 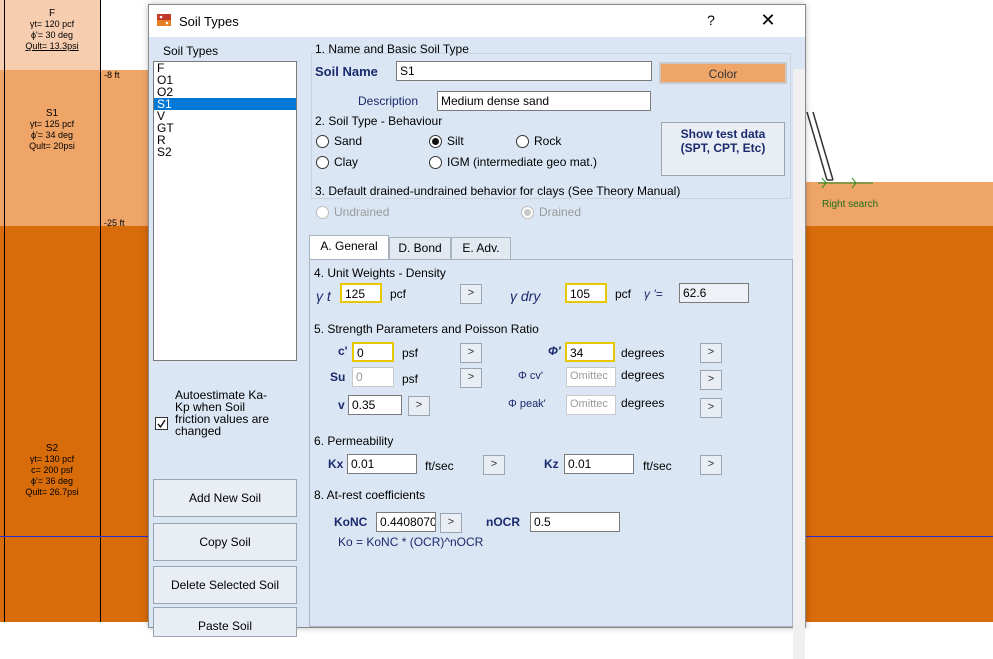 What do you see at coordinates (74, 424) in the screenshot?
I see `layer-s2-band` at bounding box center [74, 424].